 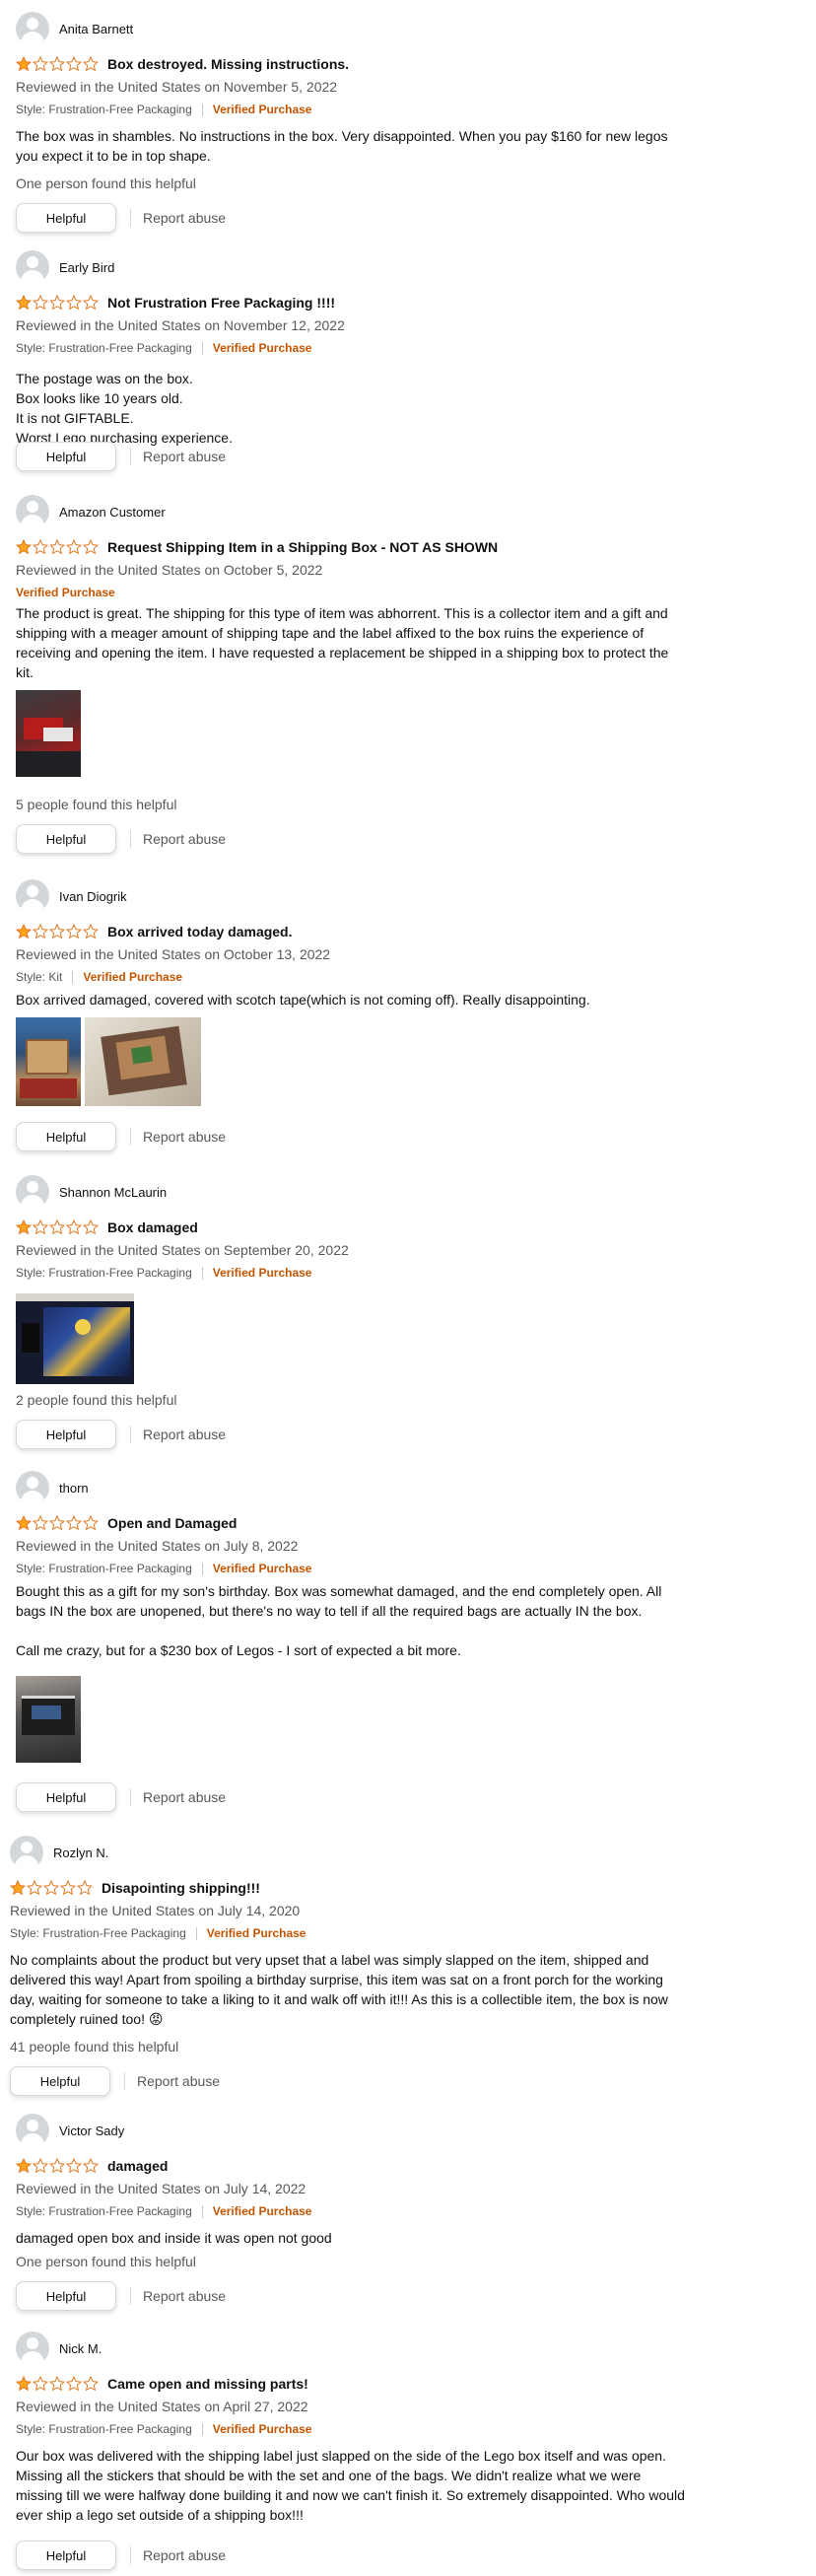 I want to click on reviewer-profile: Early Bird, so click(x=65, y=267).